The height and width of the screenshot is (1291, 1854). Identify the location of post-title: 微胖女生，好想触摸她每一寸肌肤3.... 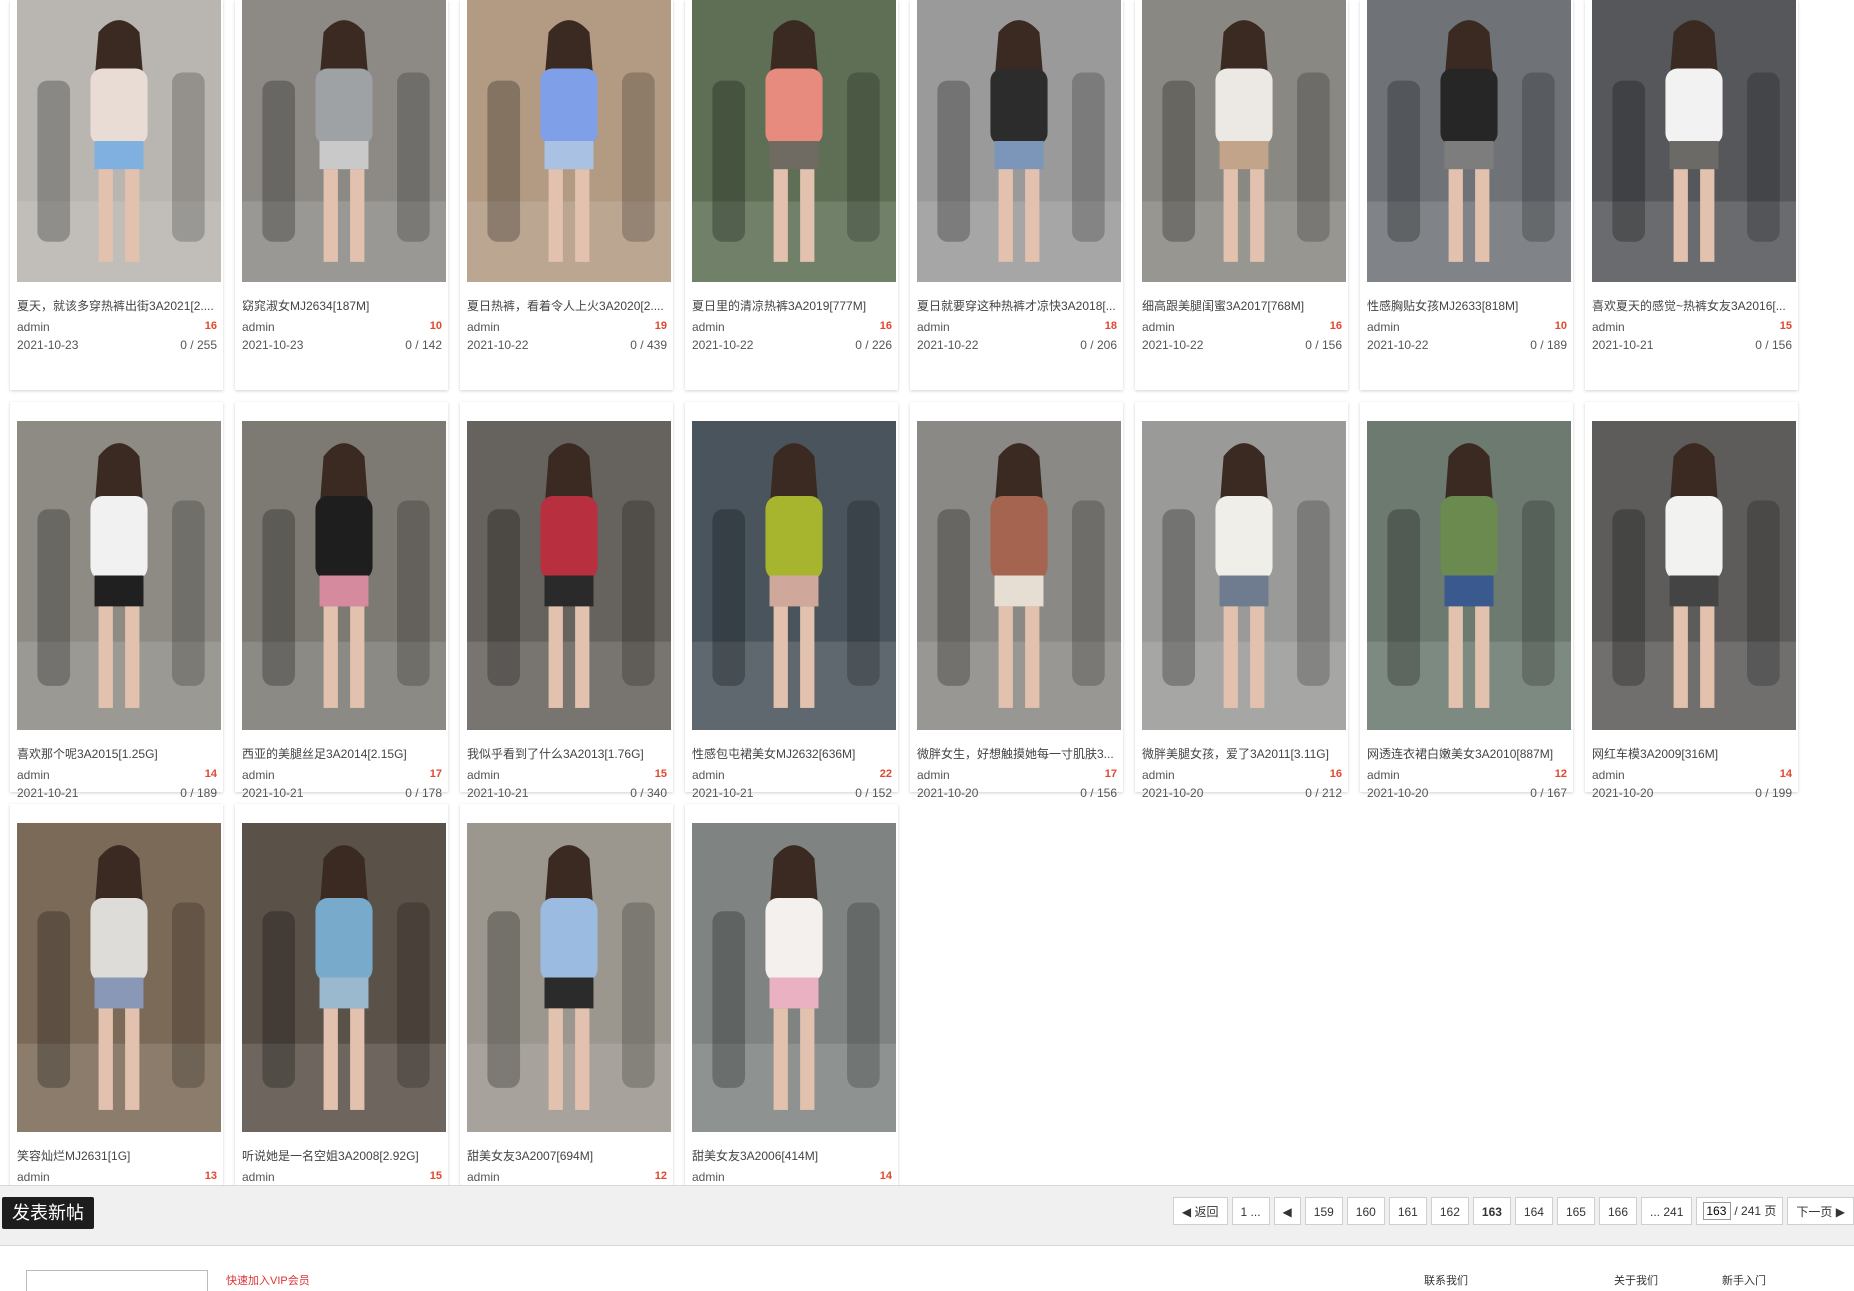
(1017, 753).